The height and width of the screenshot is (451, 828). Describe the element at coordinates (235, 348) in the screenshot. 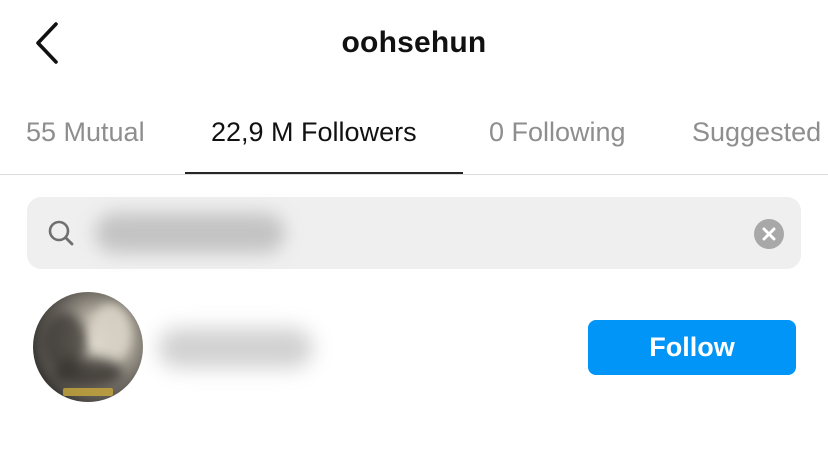

I see `username-redacted` at that location.